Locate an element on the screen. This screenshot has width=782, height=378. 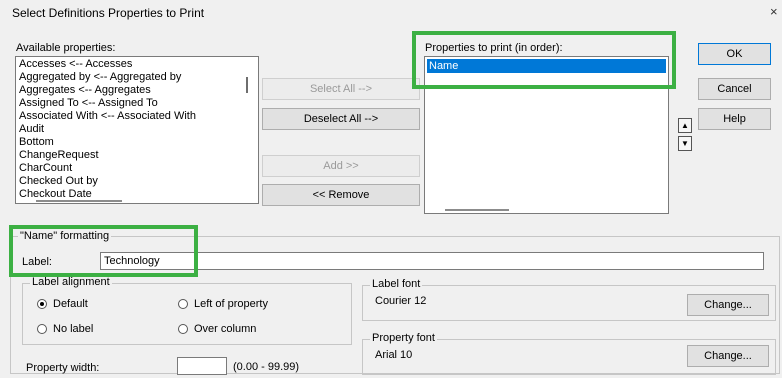
label-alignment-groupbox is located at coordinates (187, 314).